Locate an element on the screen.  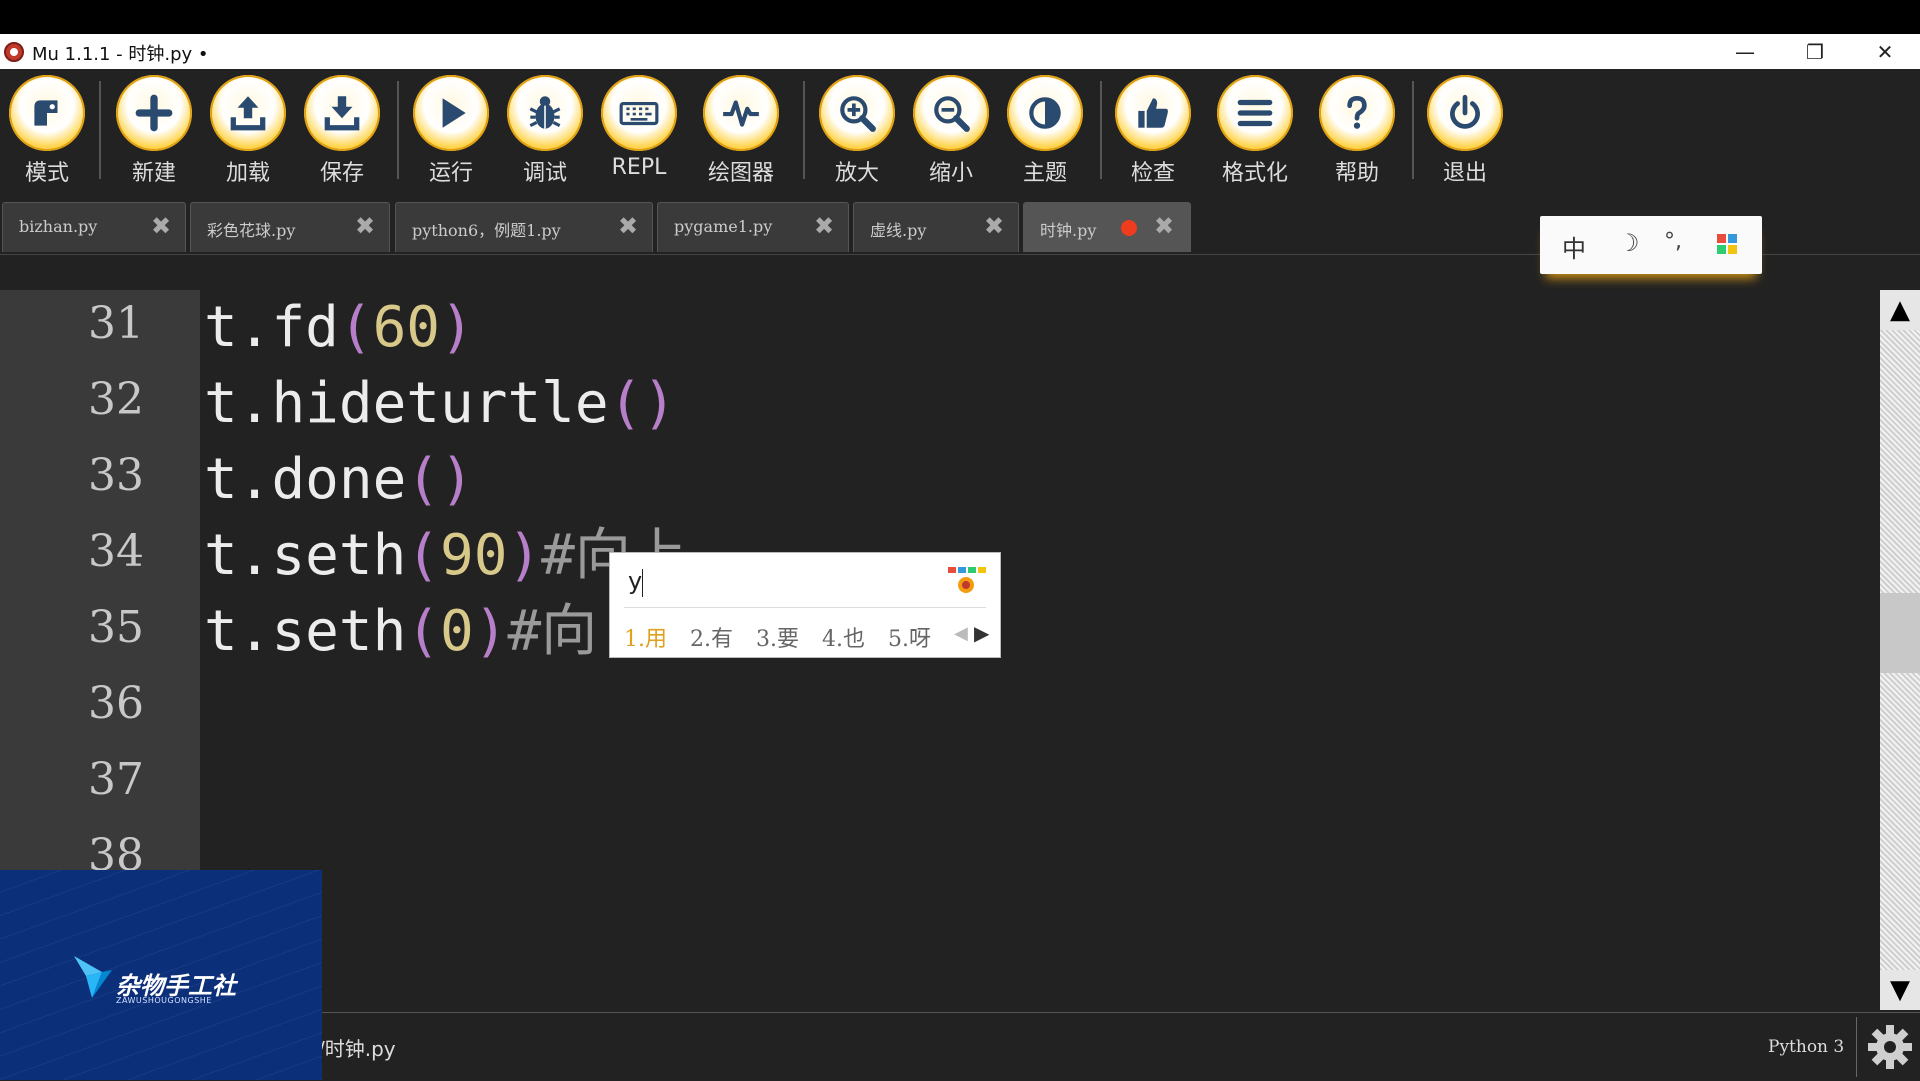
status-separator is located at coordinates (1856, 1047).